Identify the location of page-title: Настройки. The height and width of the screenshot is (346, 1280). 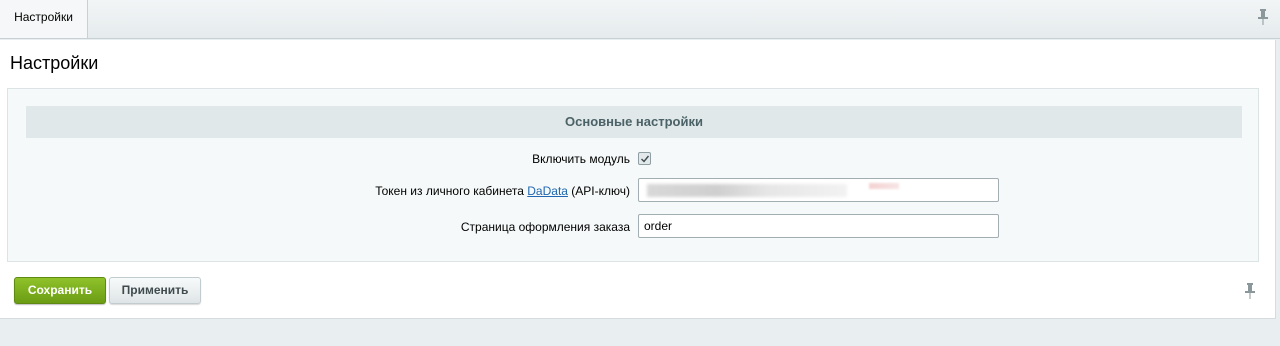
(54, 63).